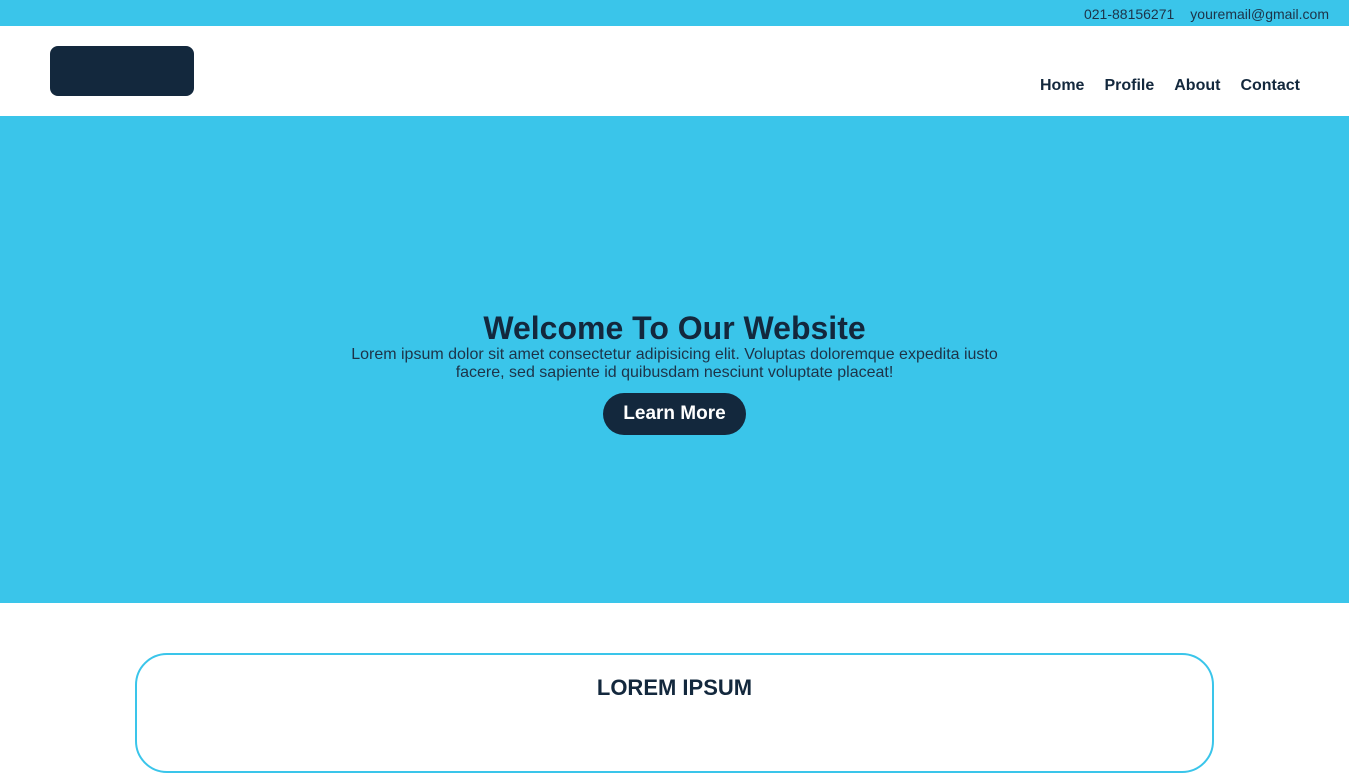 This screenshot has height=773, width=1349. I want to click on nav-item-home: Home, so click(1062, 86).